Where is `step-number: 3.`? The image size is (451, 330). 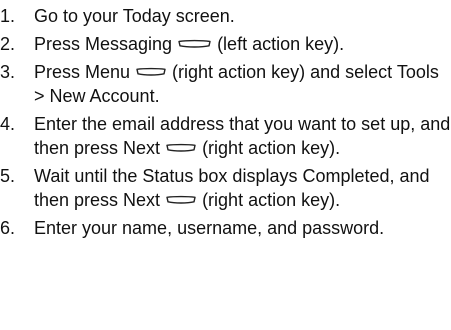 step-number: 3. is located at coordinates (8, 72).